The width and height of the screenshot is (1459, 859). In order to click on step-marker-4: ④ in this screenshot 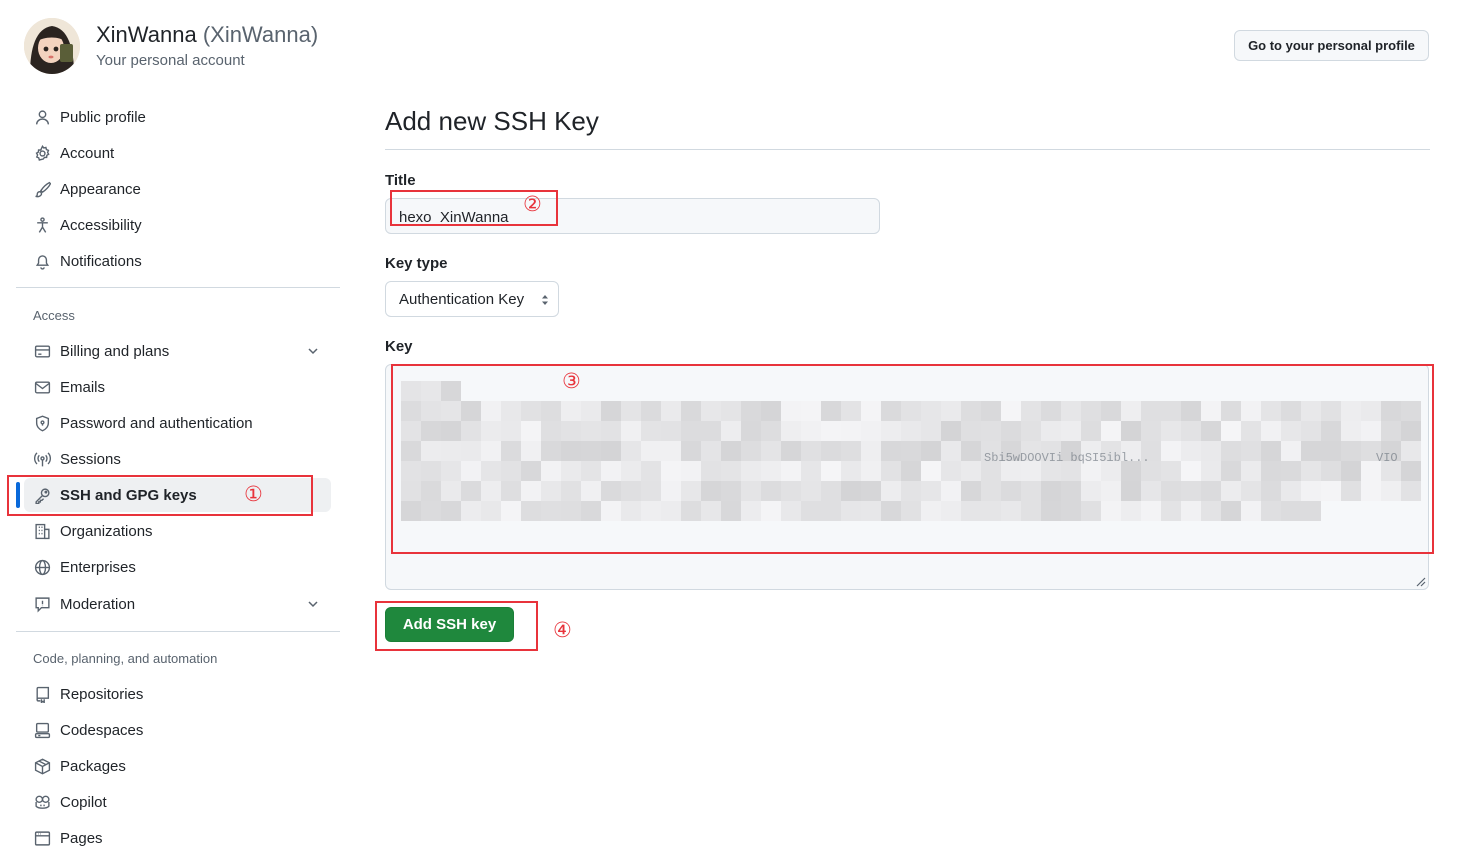, I will do `click(562, 630)`.